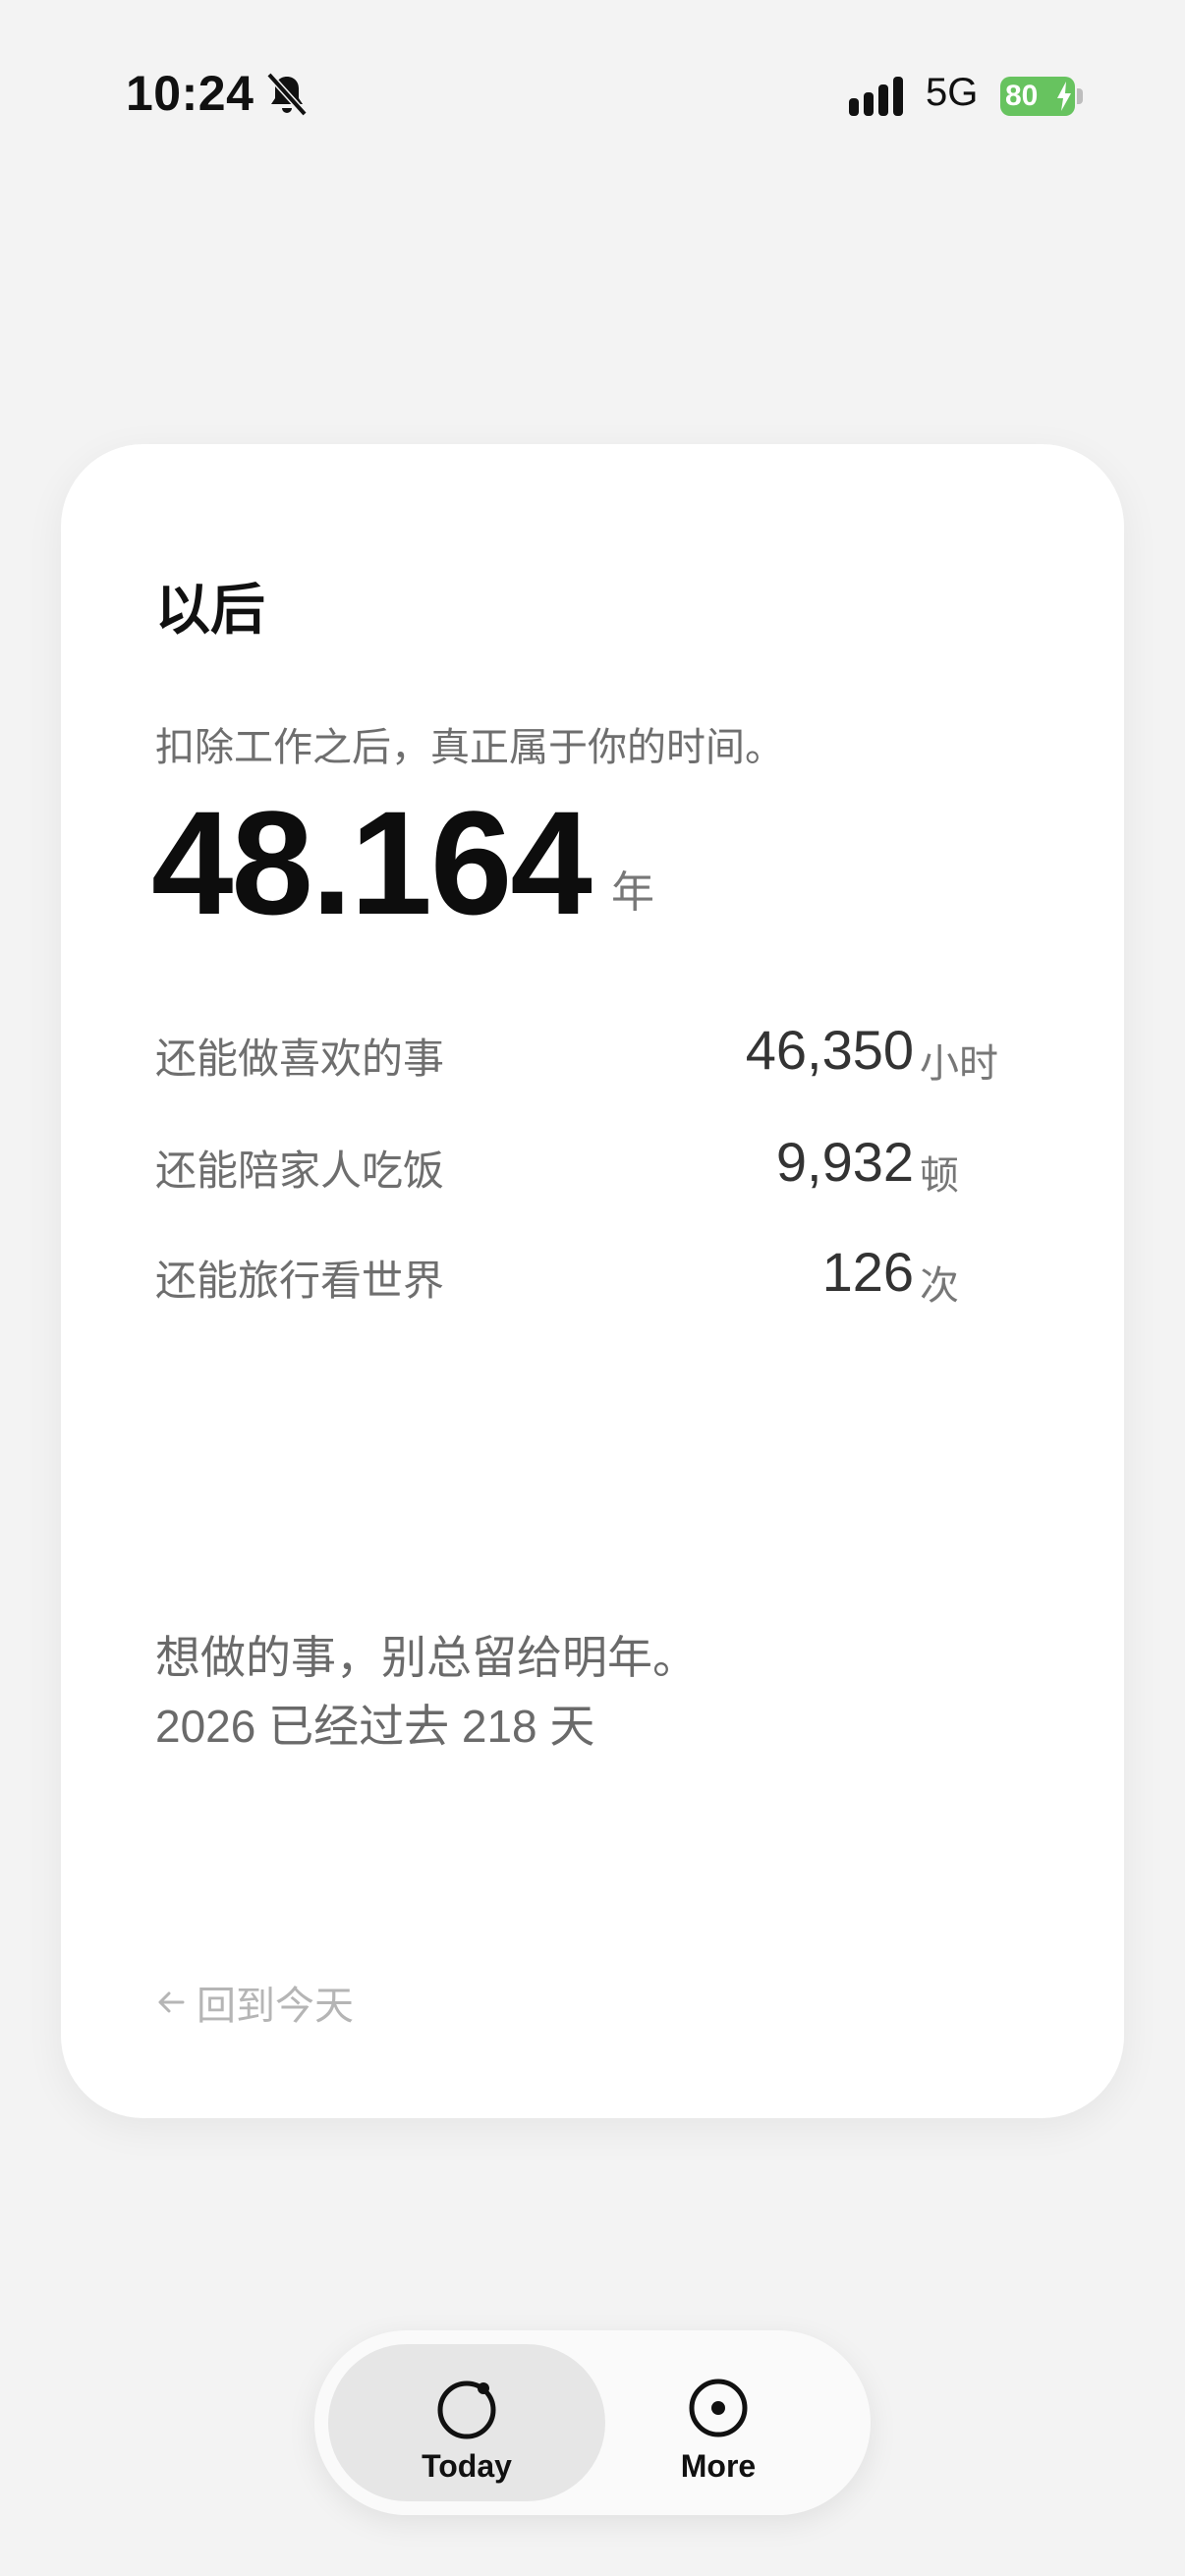 The width and height of the screenshot is (1185, 2576). I want to click on card-title: 以后, so click(210, 610).